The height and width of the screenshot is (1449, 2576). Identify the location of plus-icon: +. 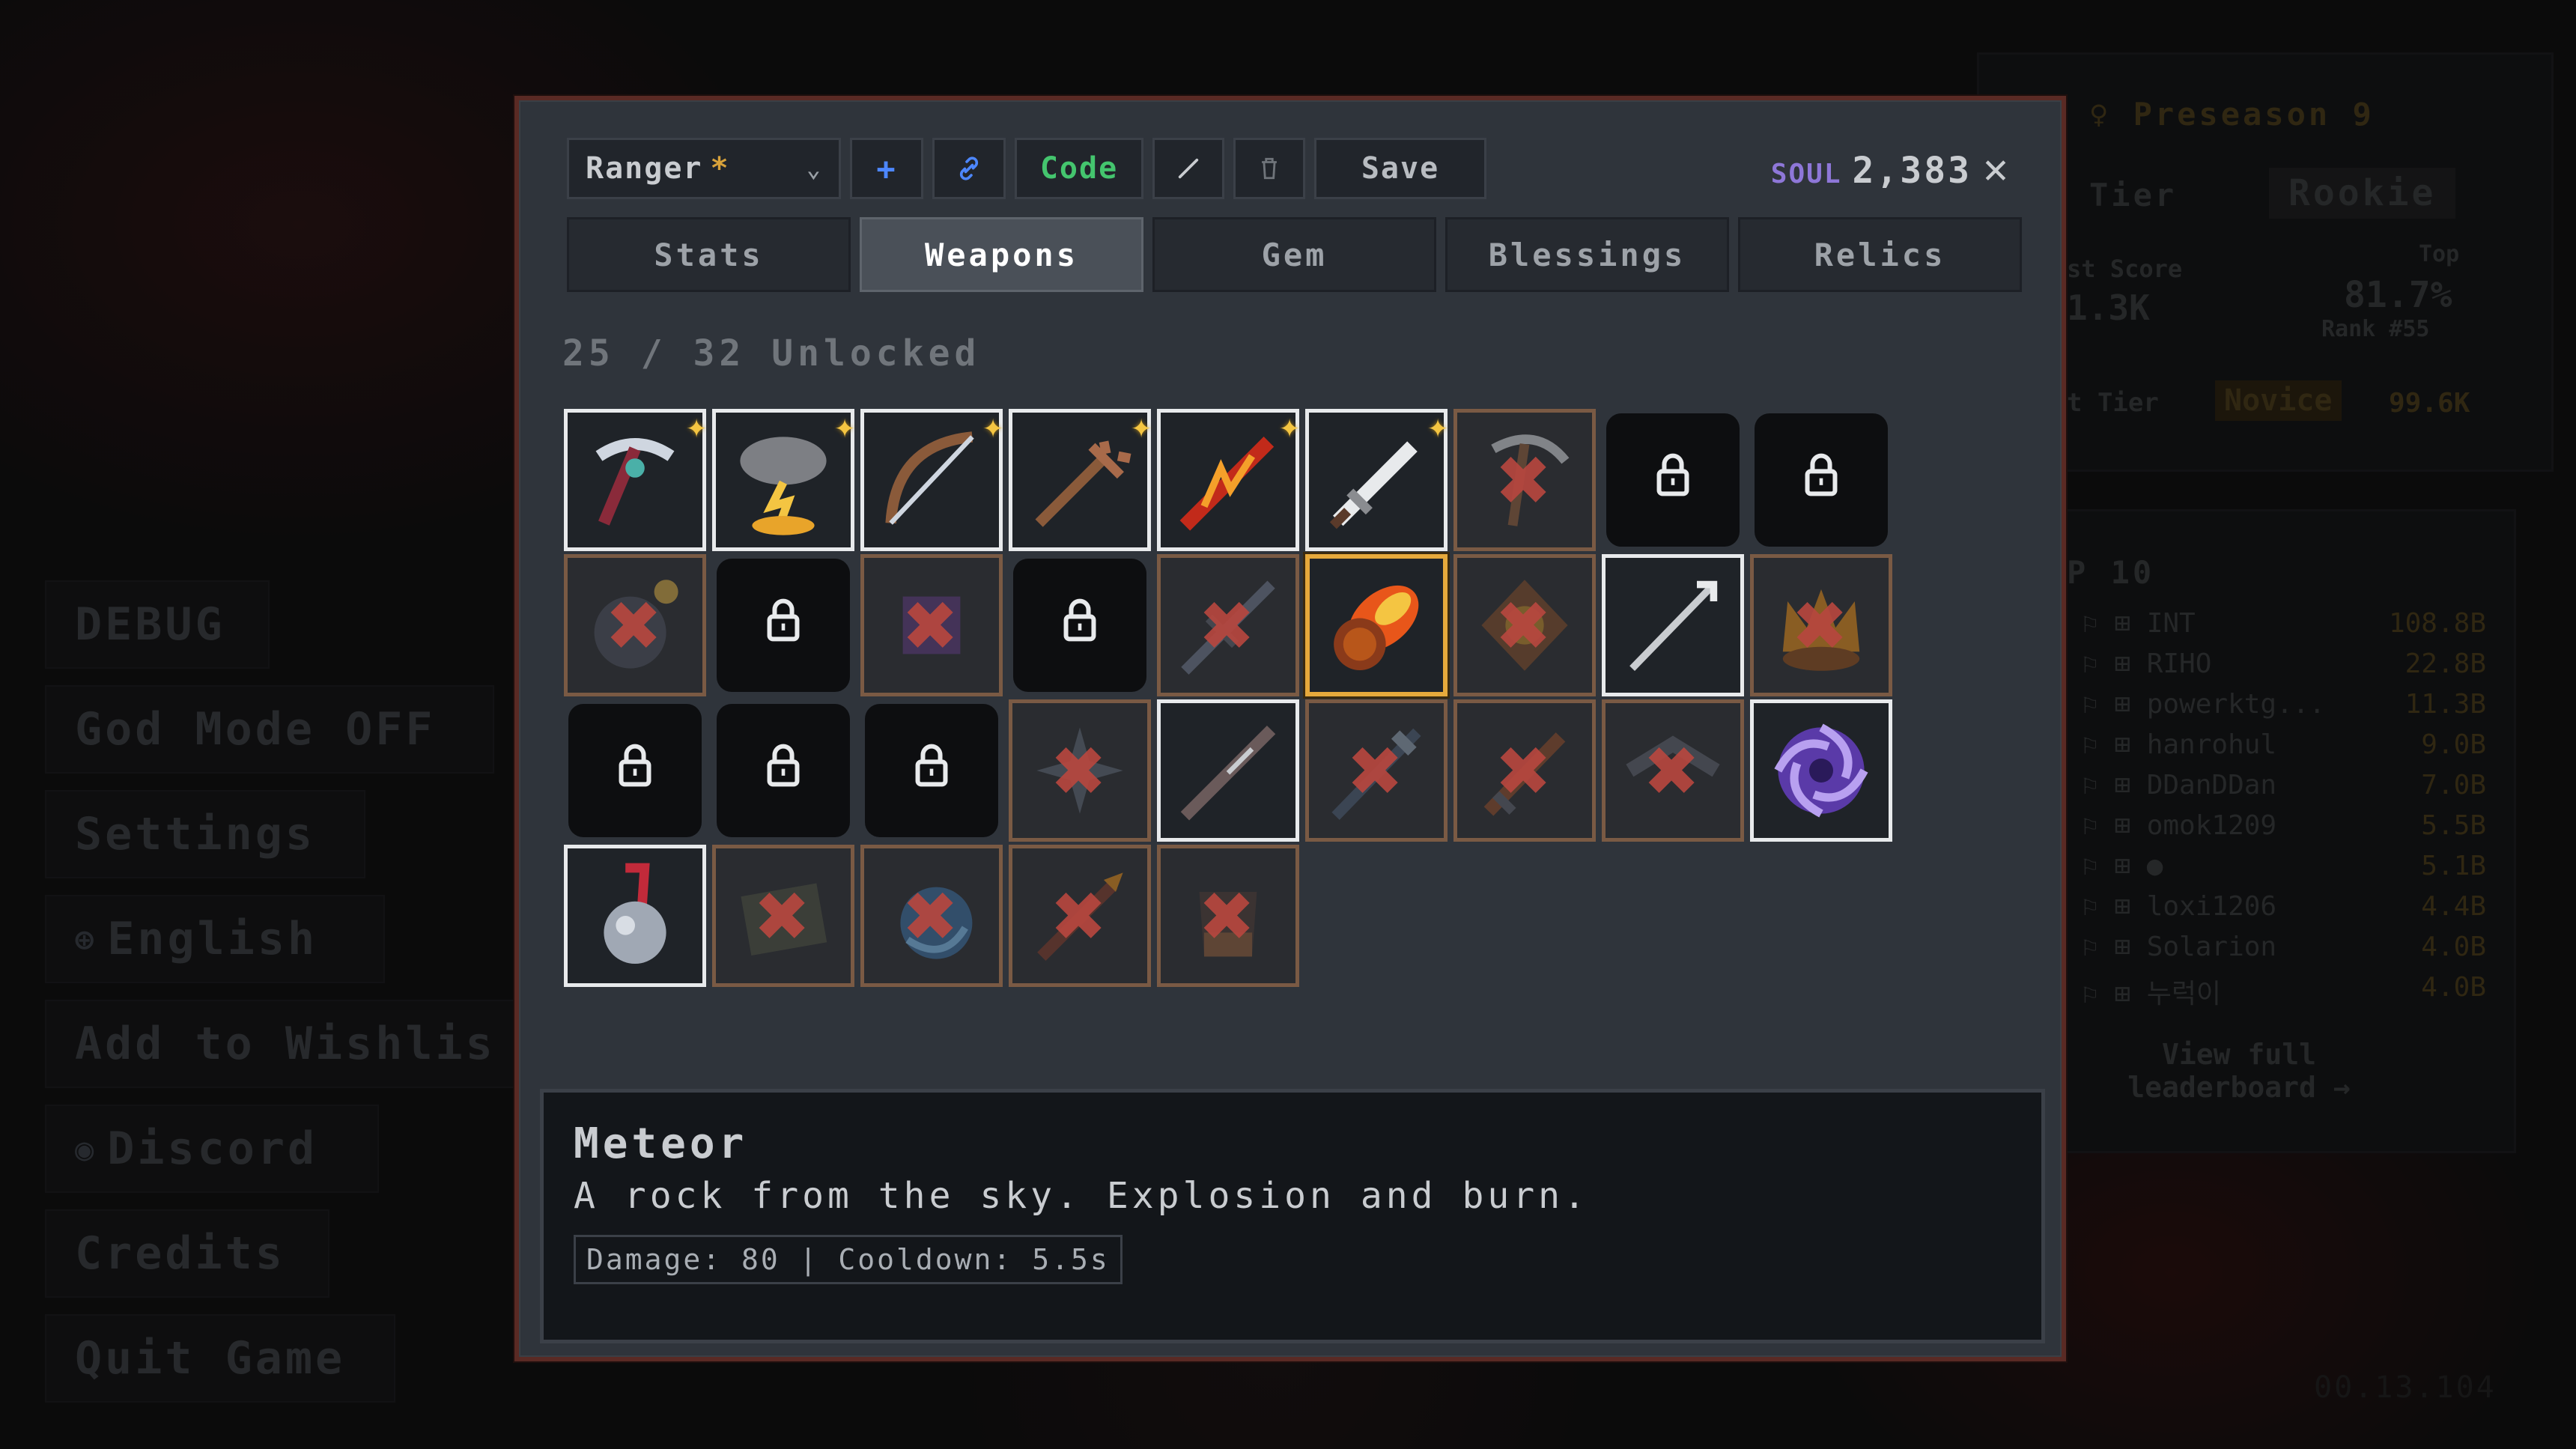
(886, 168).